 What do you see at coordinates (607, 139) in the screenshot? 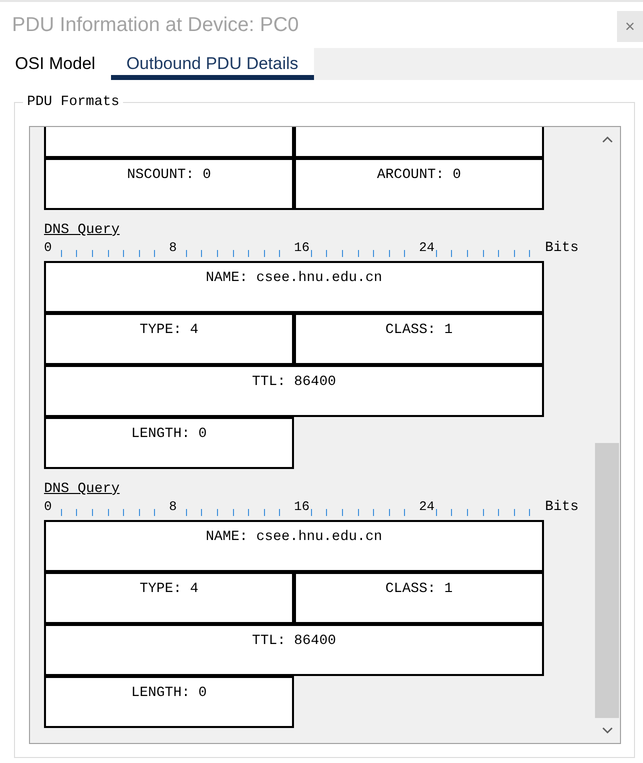
I see `chevron-up-icon` at bounding box center [607, 139].